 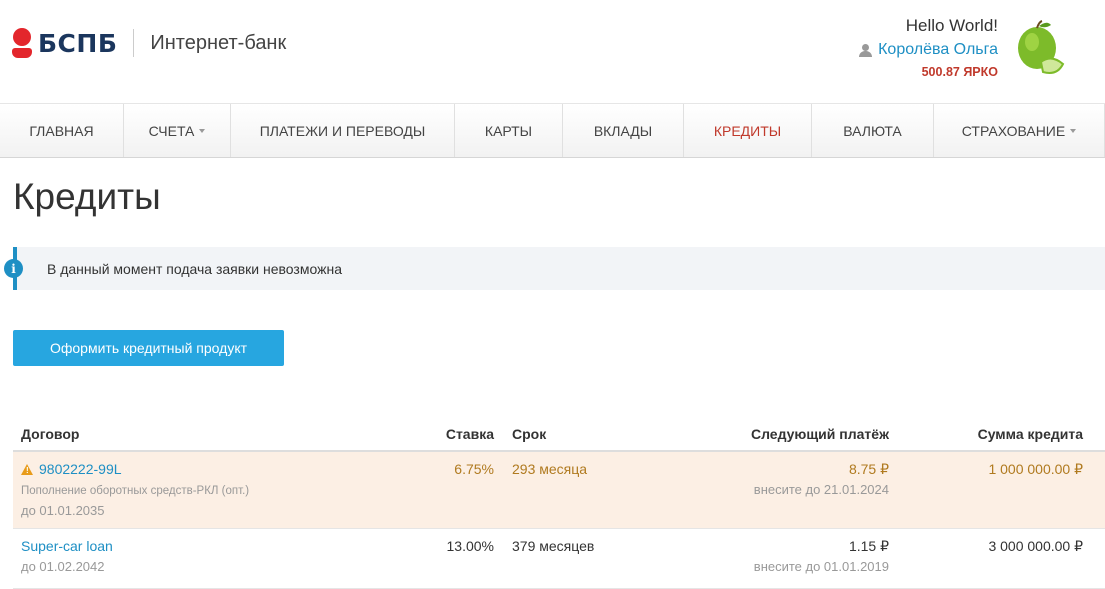 I want to click on apply-credit-button: Оформить кредитный продукт, so click(x=148, y=348).